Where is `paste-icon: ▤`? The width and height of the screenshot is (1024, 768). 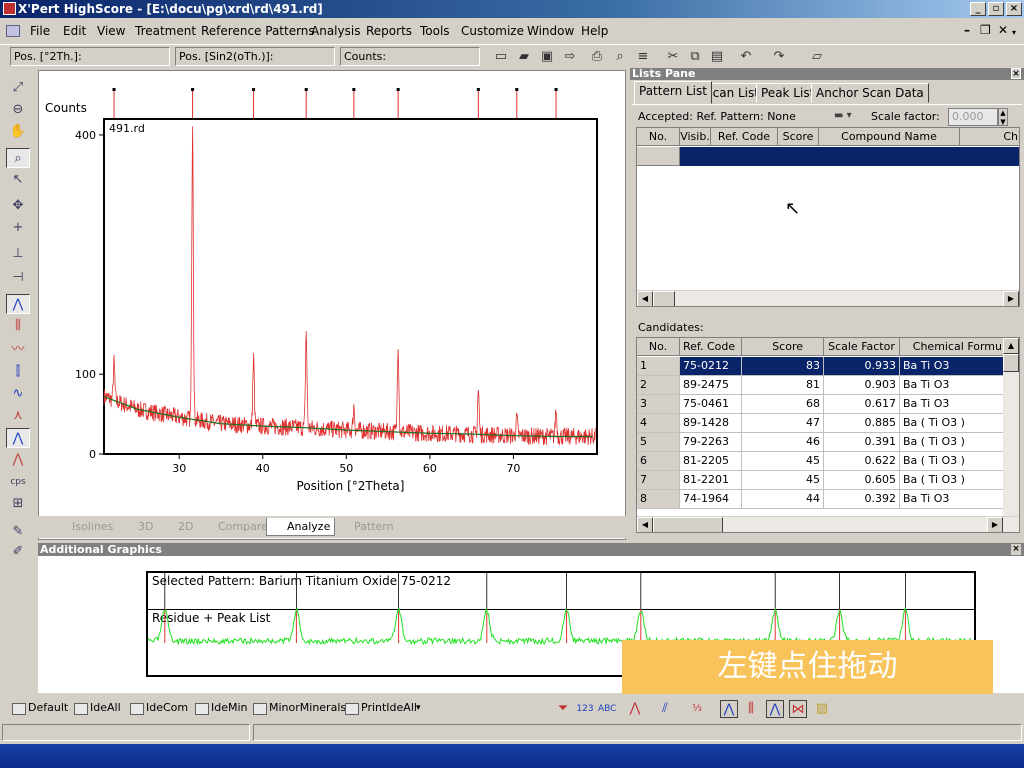 paste-icon: ▤ is located at coordinates (717, 57).